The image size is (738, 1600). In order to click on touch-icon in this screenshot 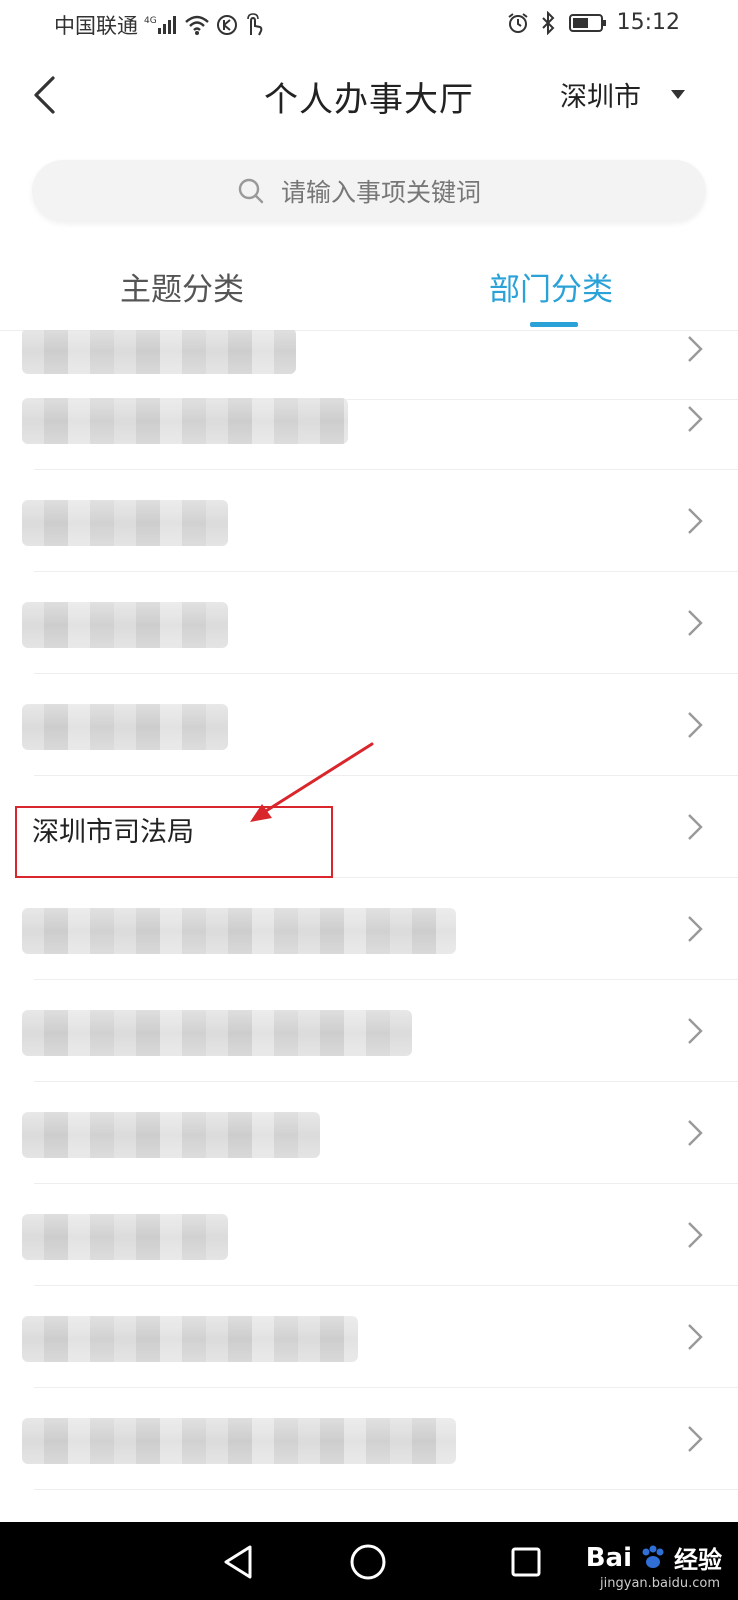, I will do `click(254, 25)`.